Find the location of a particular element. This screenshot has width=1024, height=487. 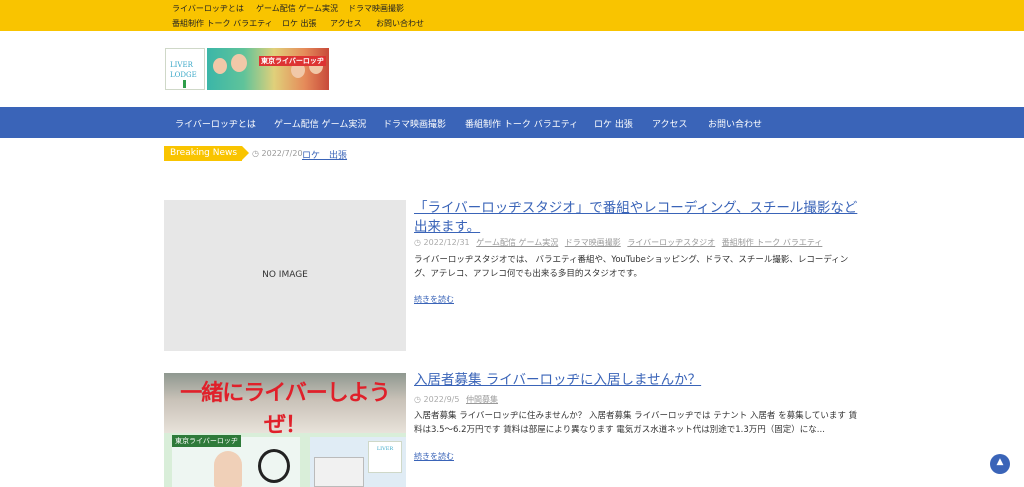

logo-text-lodge: LODGE is located at coordinates (183, 75).